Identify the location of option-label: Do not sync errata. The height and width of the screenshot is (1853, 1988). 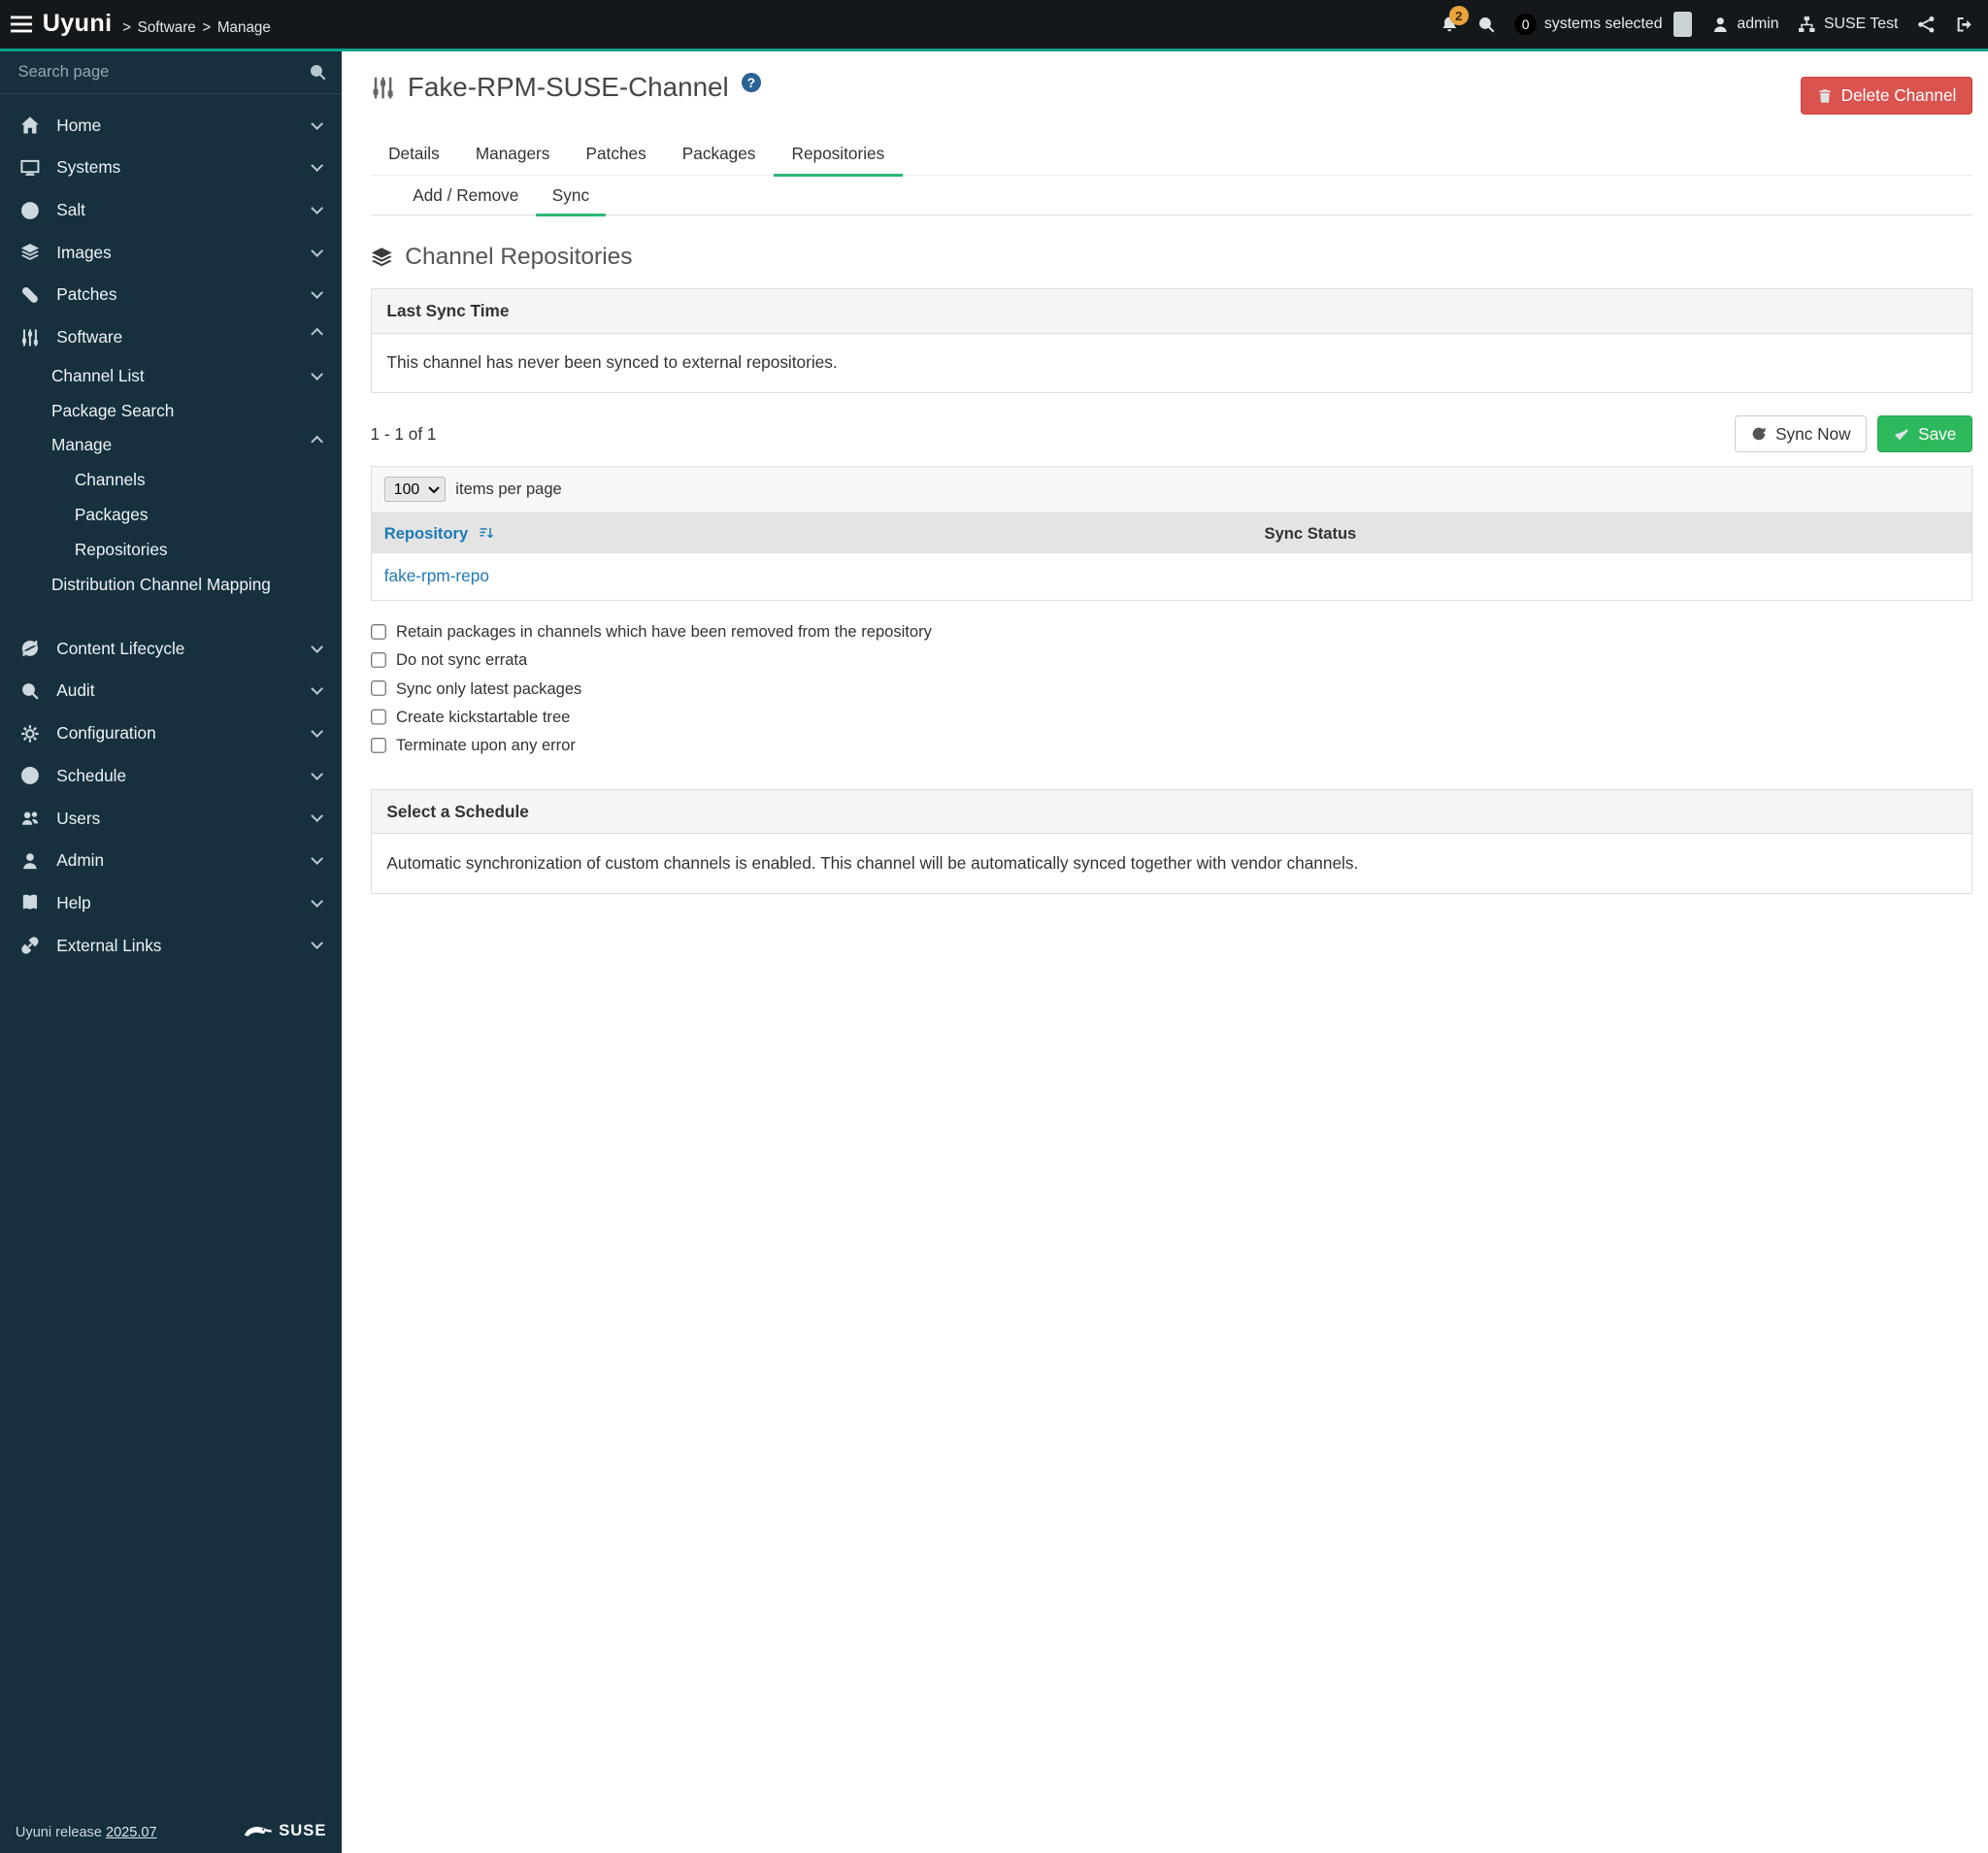
(462, 660).